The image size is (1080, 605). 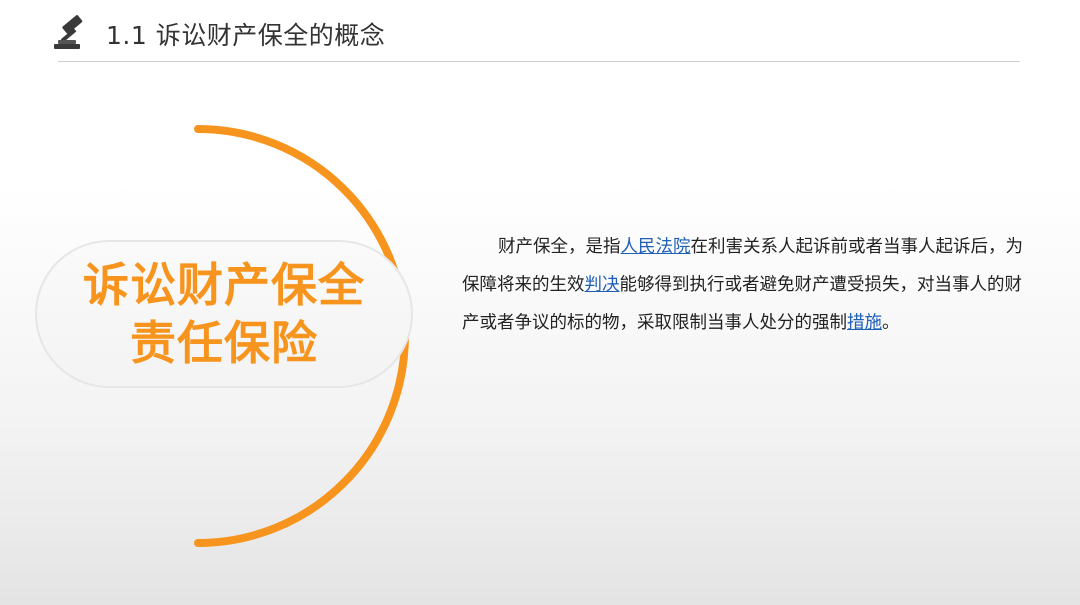 What do you see at coordinates (224, 314) in the screenshot?
I see `title-badge: 诉讼财产保全 责任保险` at bounding box center [224, 314].